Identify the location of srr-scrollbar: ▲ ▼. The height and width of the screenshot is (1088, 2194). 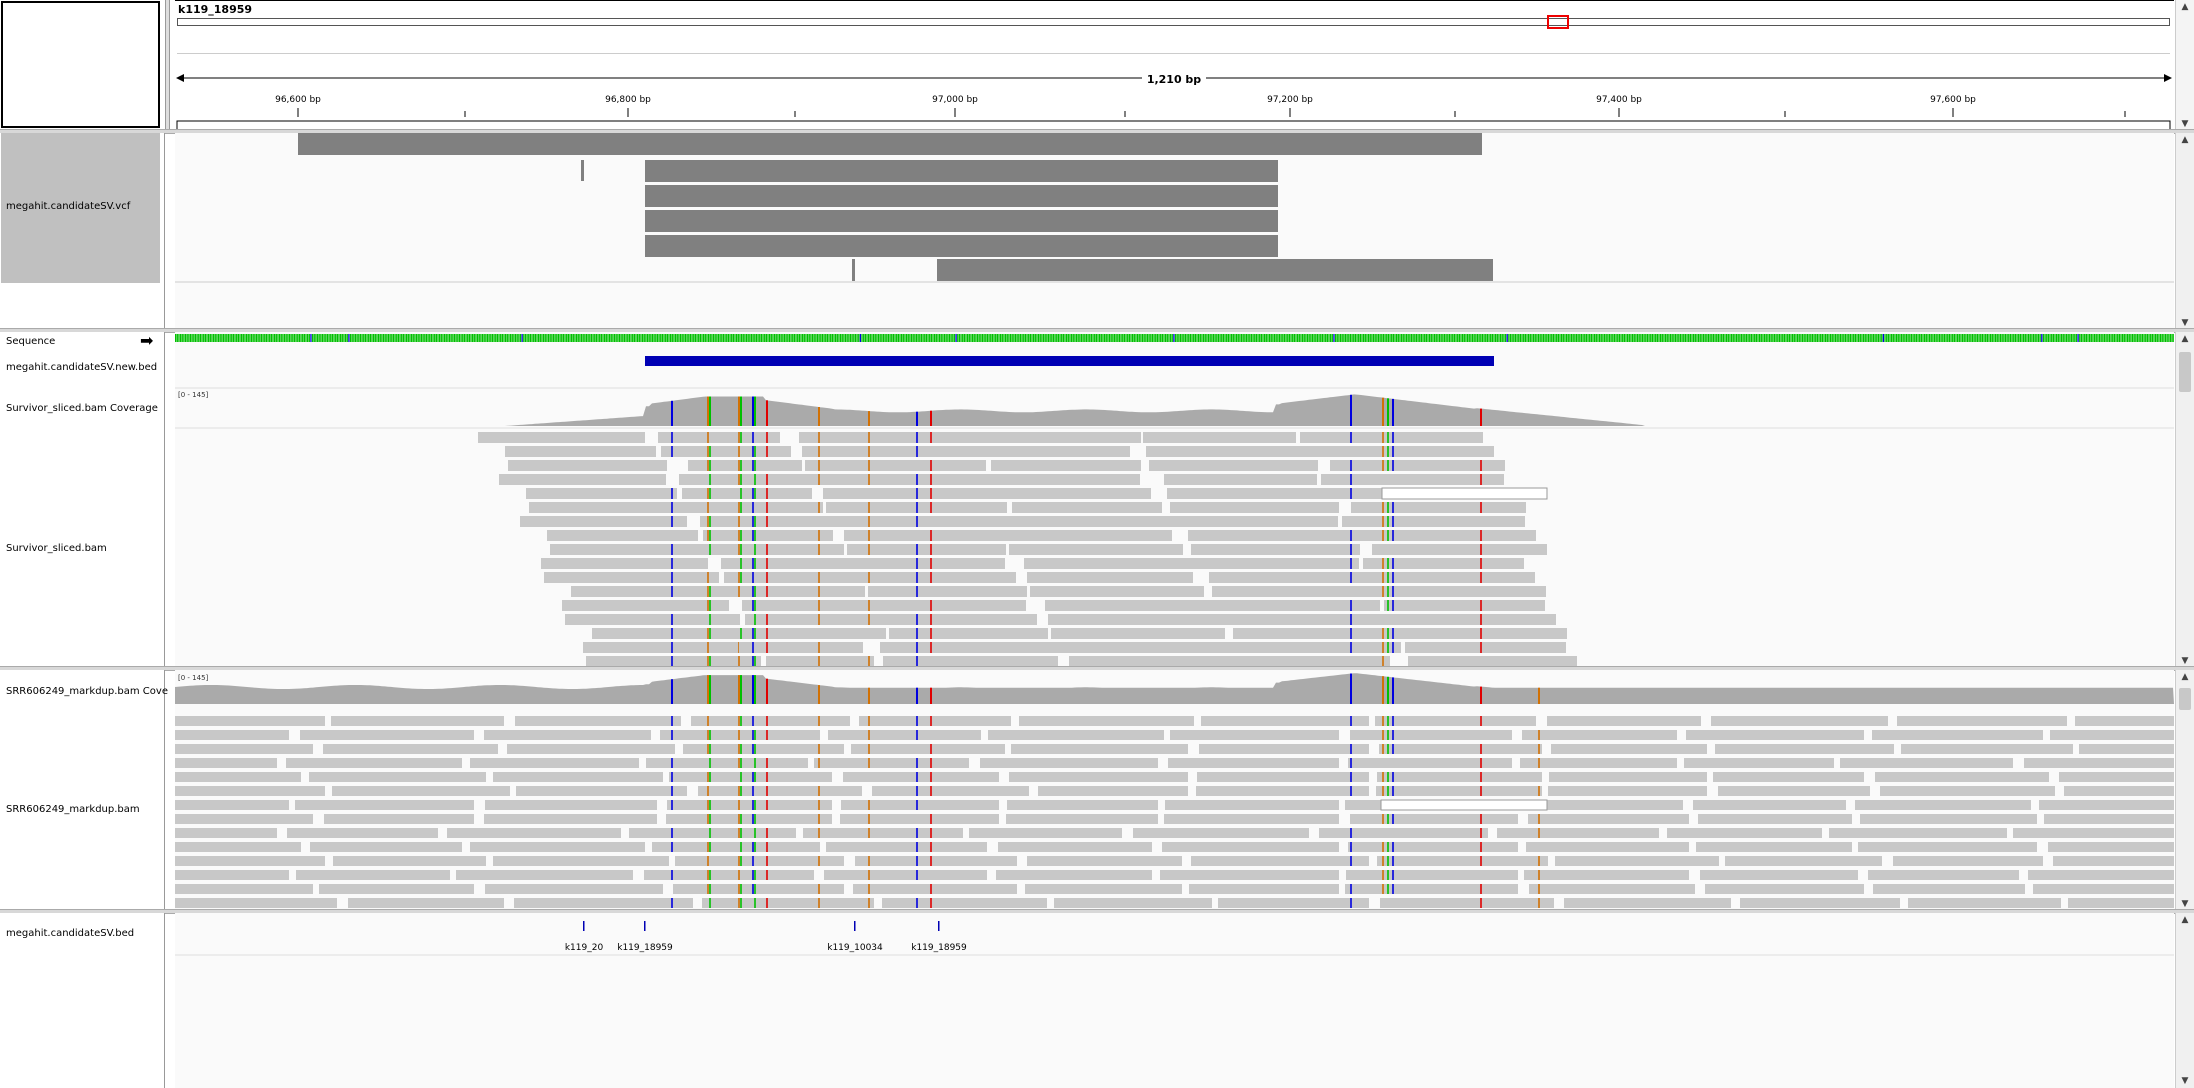
(2184, 790).